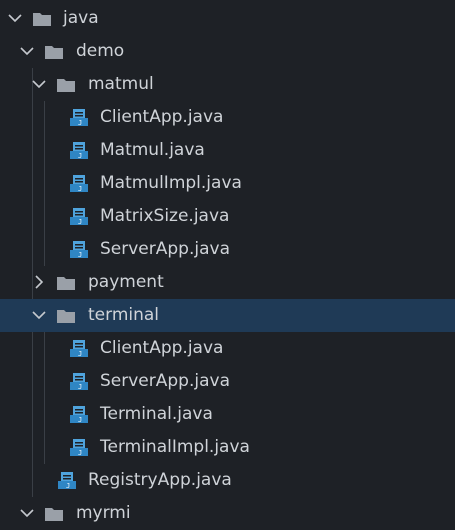 The image size is (455, 530). I want to click on file-label: Matmul.java, so click(152, 150).